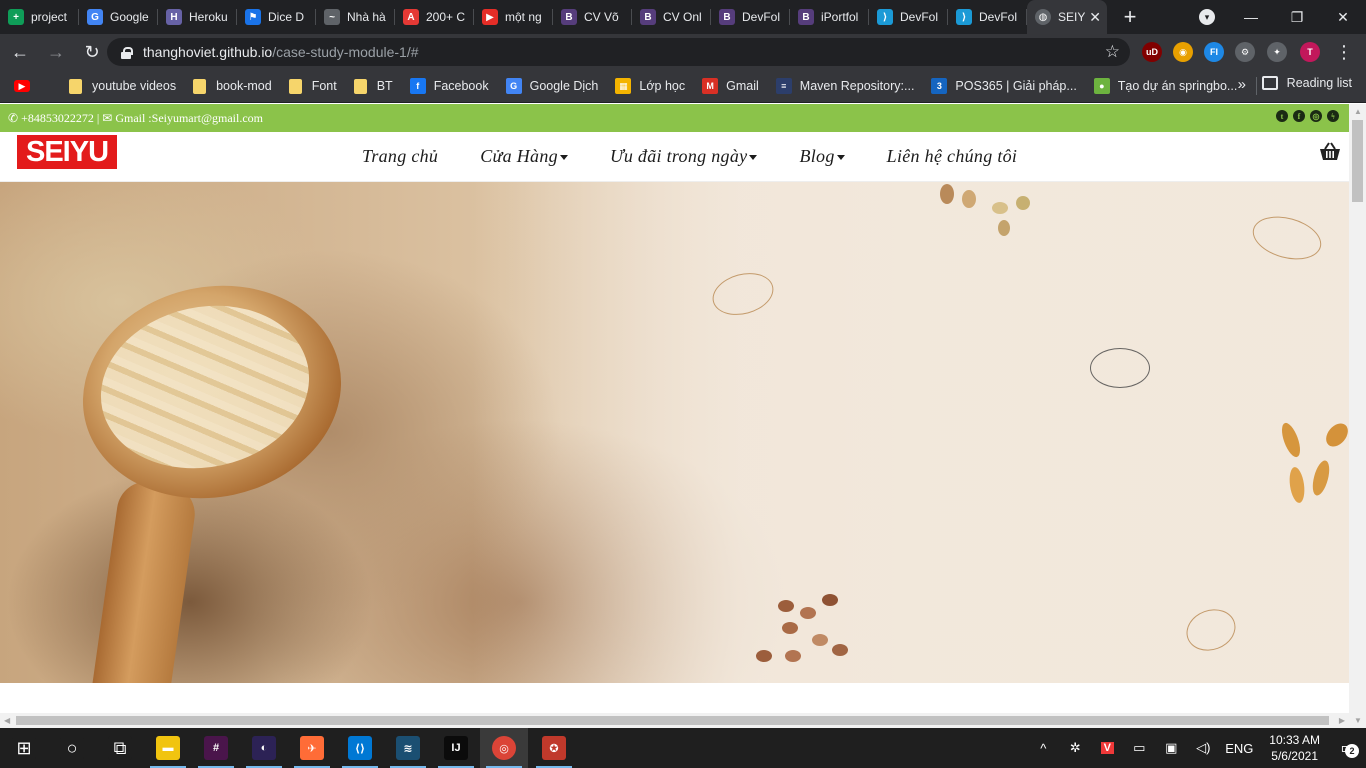  What do you see at coordinates (524, 156) in the screenshot?
I see `menu-item-2: Cửa Hàng` at bounding box center [524, 156].